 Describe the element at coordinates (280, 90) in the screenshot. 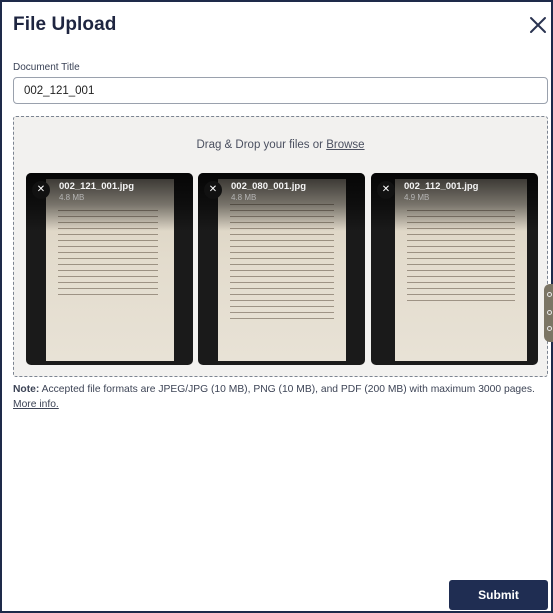

I see `document-title-input` at that location.